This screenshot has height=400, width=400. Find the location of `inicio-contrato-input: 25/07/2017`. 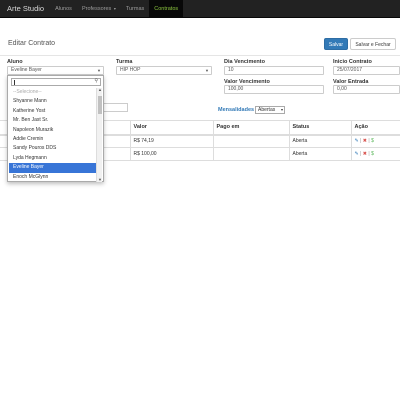

inicio-contrato-input: 25/07/2017 is located at coordinates (366, 70).